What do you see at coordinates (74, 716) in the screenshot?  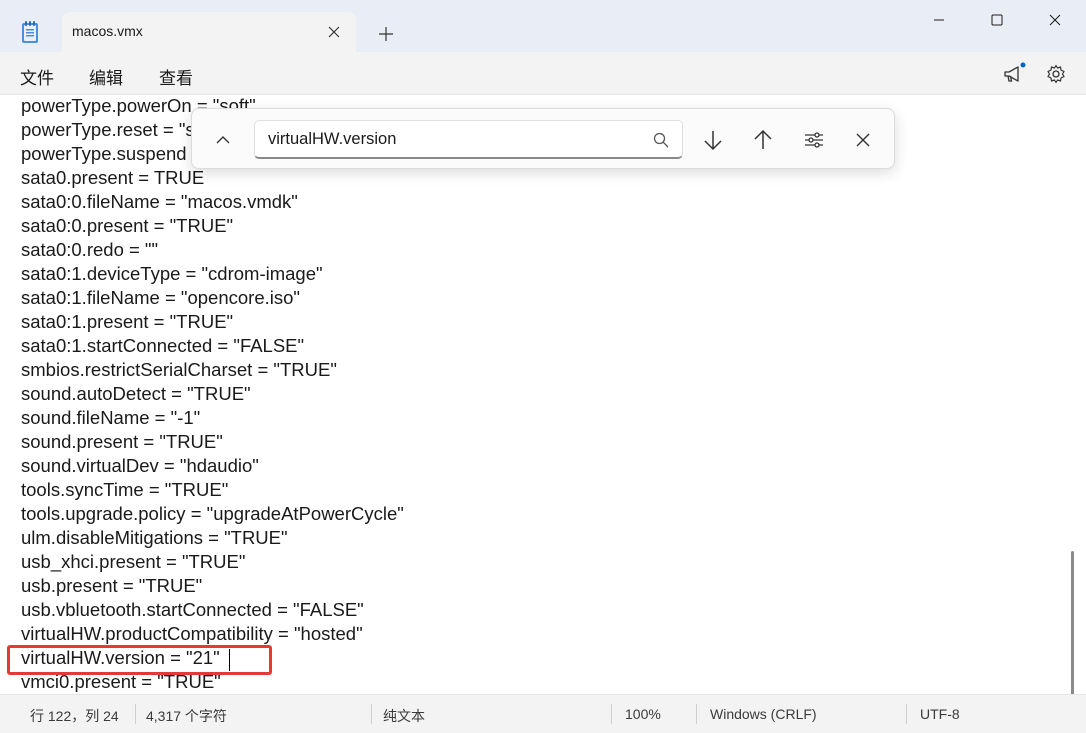 I see `cursor-position: 行 122，列 24` at bounding box center [74, 716].